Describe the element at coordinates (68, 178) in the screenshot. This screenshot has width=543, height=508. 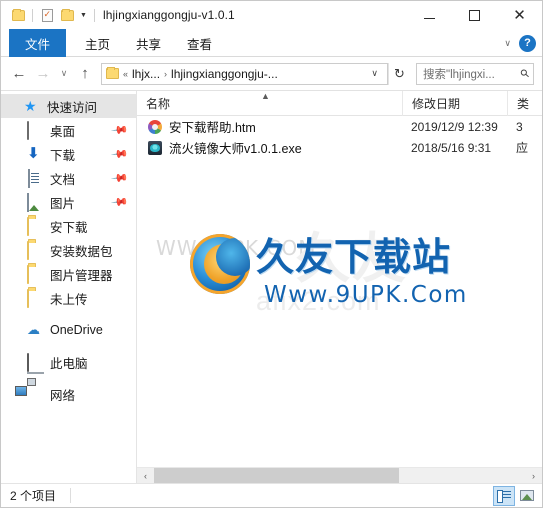
I see `sidebar-item-documents: 文档 📌` at that location.